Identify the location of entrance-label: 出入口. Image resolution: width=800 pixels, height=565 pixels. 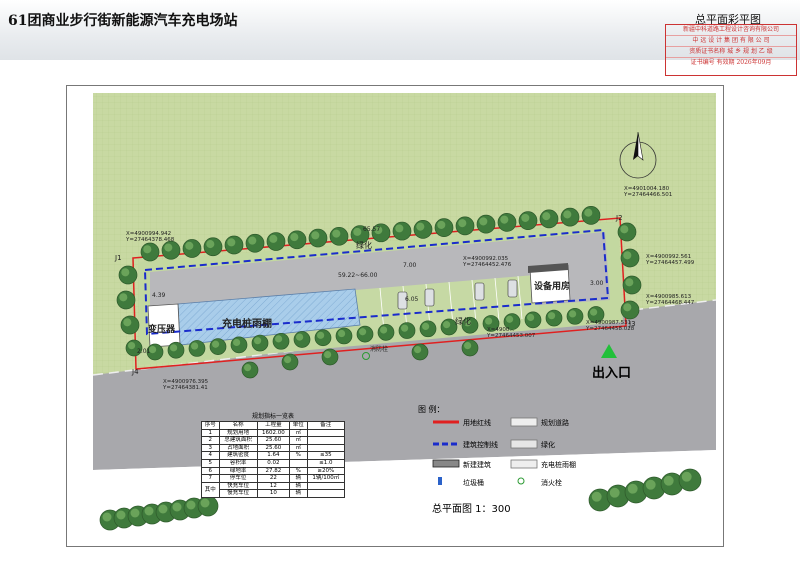
(612, 373).